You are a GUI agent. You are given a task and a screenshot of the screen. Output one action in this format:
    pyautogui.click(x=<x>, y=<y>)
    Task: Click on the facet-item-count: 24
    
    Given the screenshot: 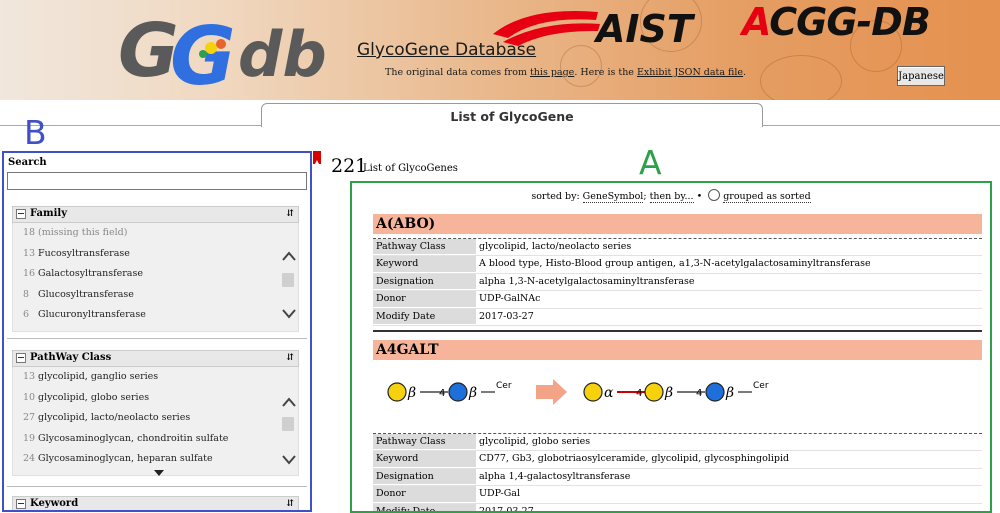 What is the action you would take?
    pyautogui.click(x=29, y=458)
    